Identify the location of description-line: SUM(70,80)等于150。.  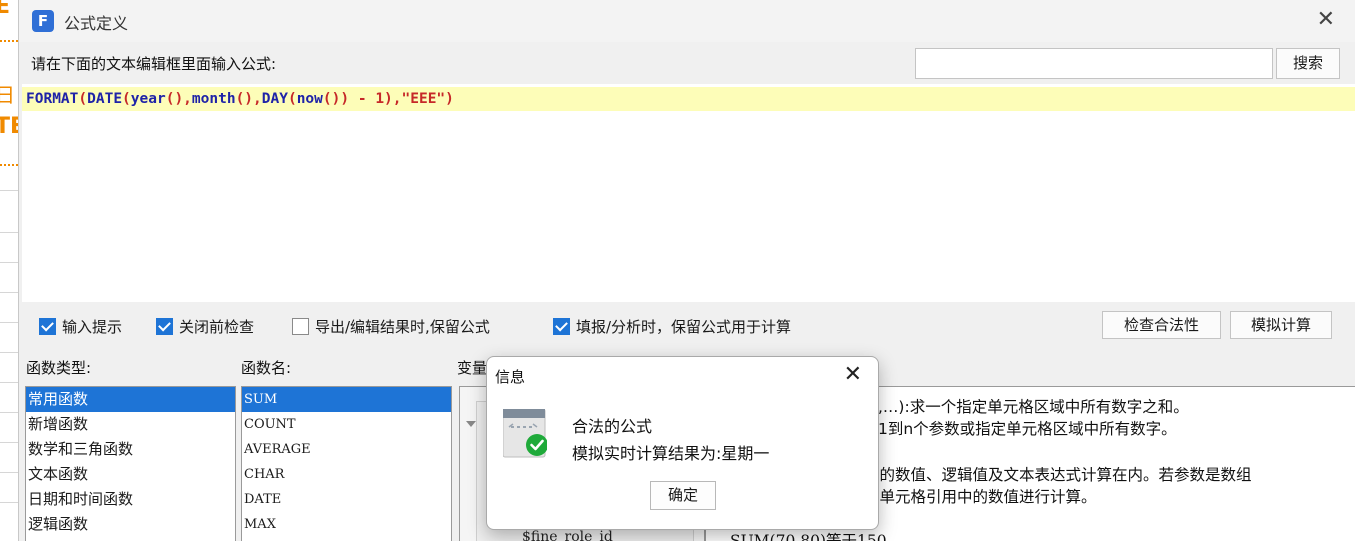
(816, 536).